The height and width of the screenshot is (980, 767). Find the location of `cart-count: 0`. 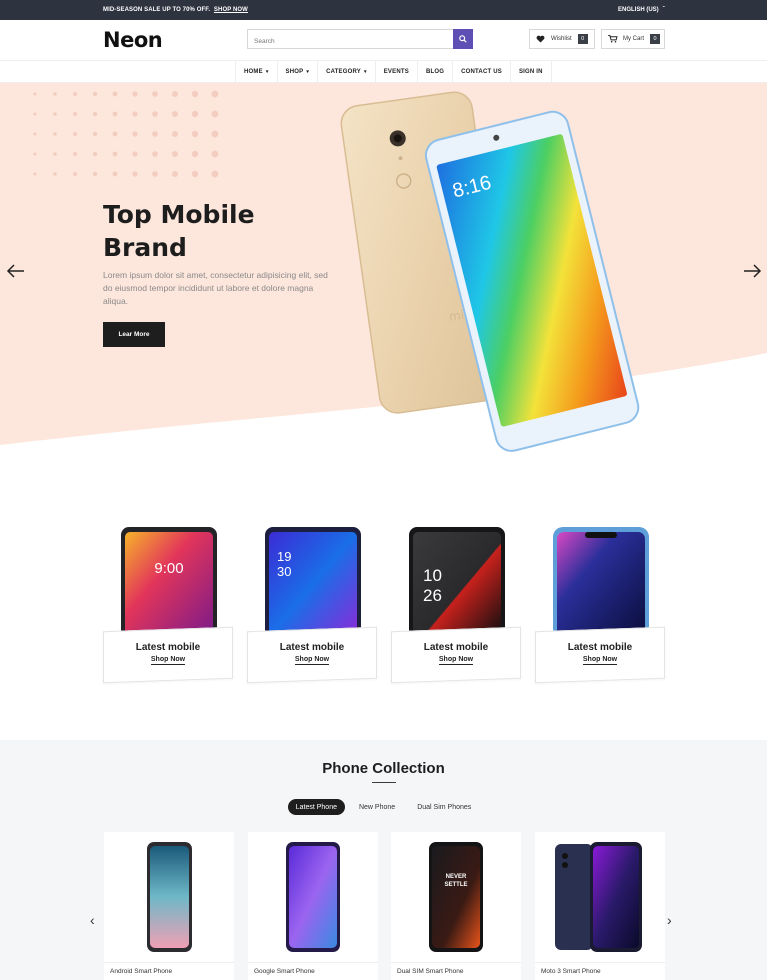

cart-count: 0 is located at coordinates (655, 39).